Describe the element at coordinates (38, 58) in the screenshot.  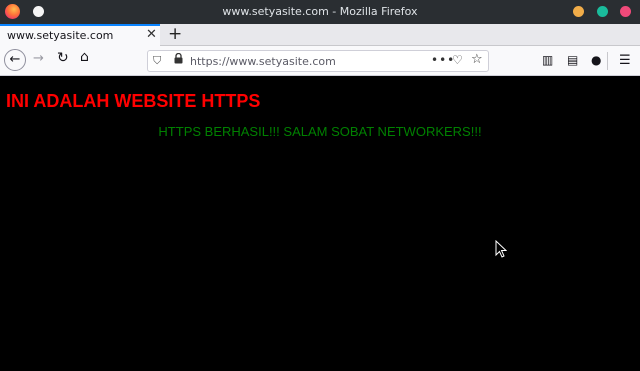
I see `forward-arrow-icon: →` at that location.